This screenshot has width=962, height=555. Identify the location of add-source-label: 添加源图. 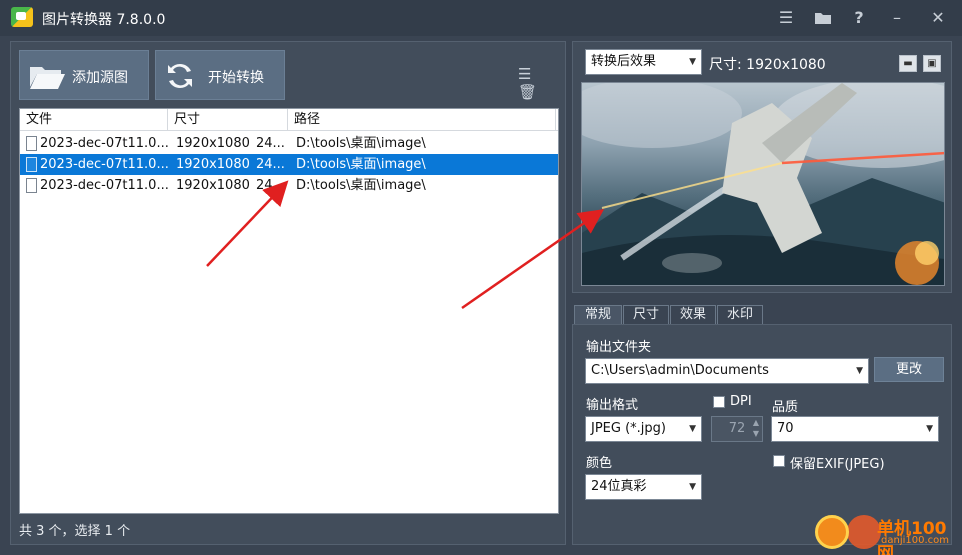
(100, 78).